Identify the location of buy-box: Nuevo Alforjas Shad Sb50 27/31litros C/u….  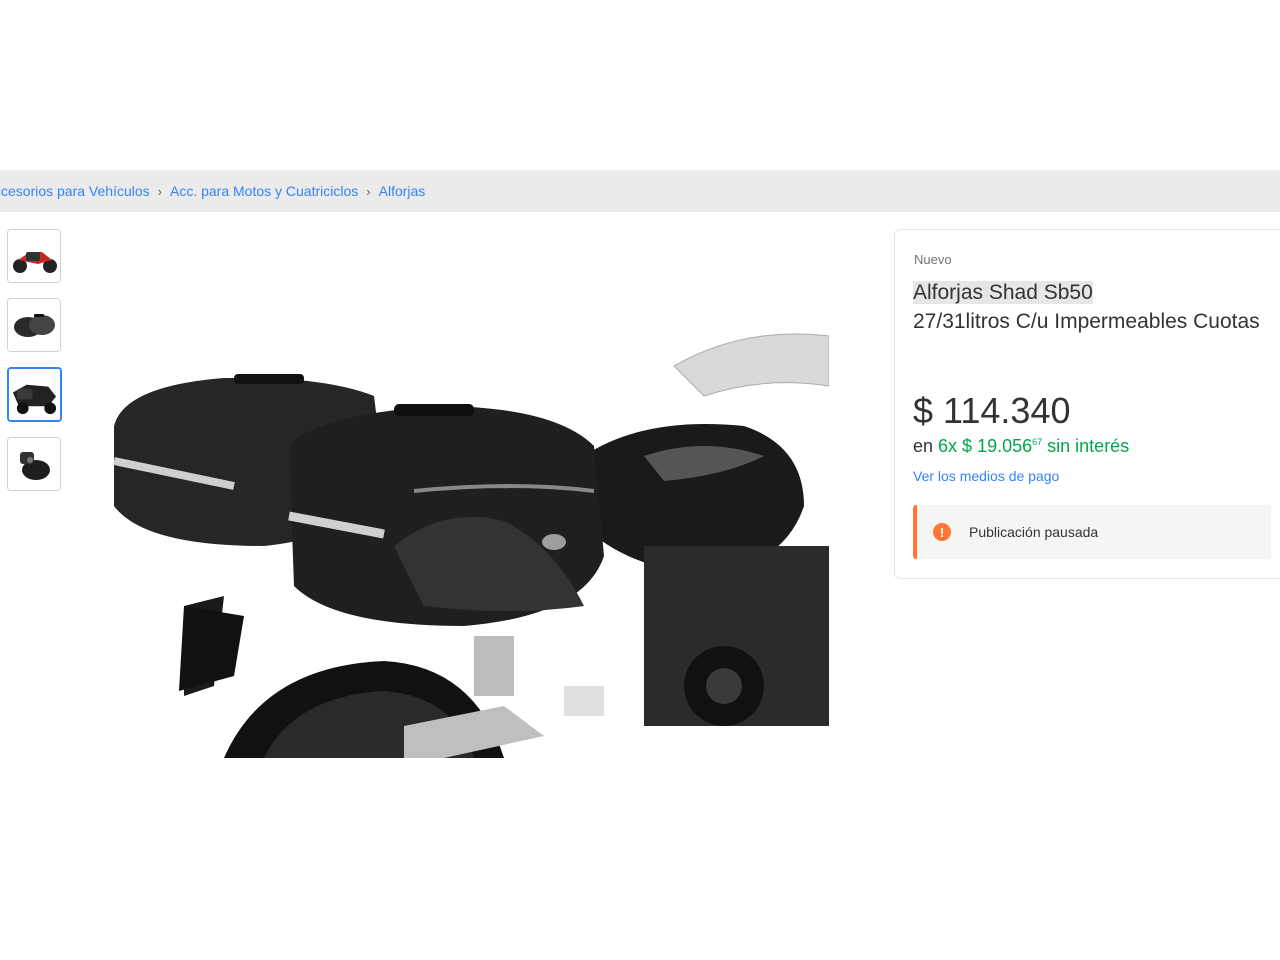
(1087, 404).